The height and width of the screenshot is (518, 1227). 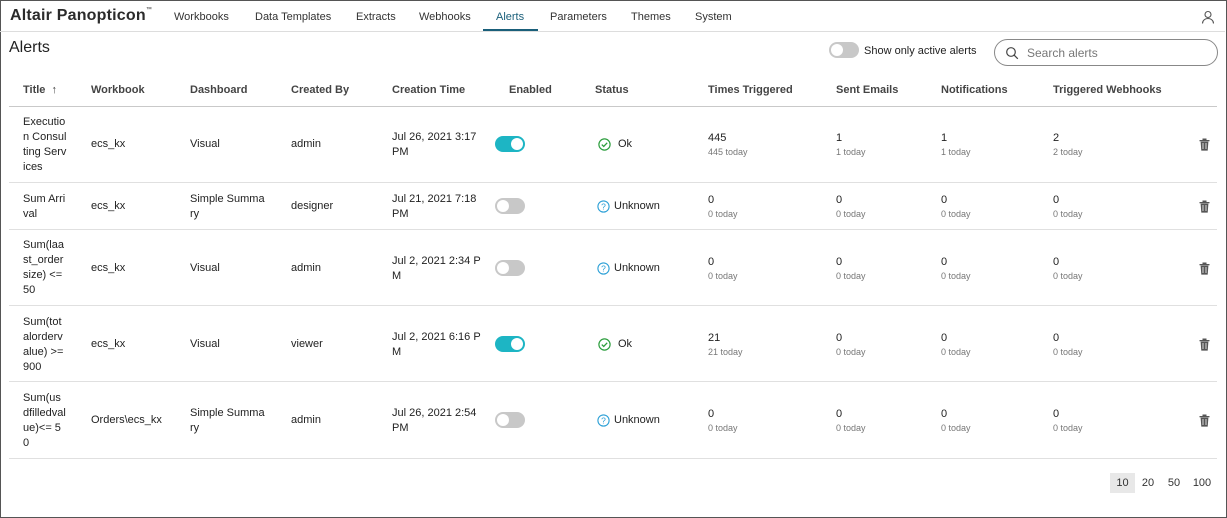 I want to click on column-header-times-triggered: Times Triggered, so click(x=750, y=90).